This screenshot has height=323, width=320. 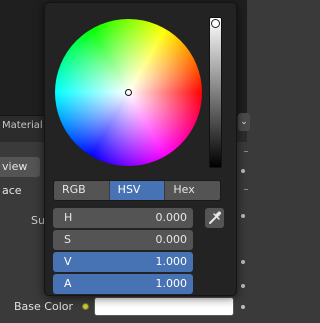 I want to click on tab-rgb: RGB, so click(x=82, y=190).